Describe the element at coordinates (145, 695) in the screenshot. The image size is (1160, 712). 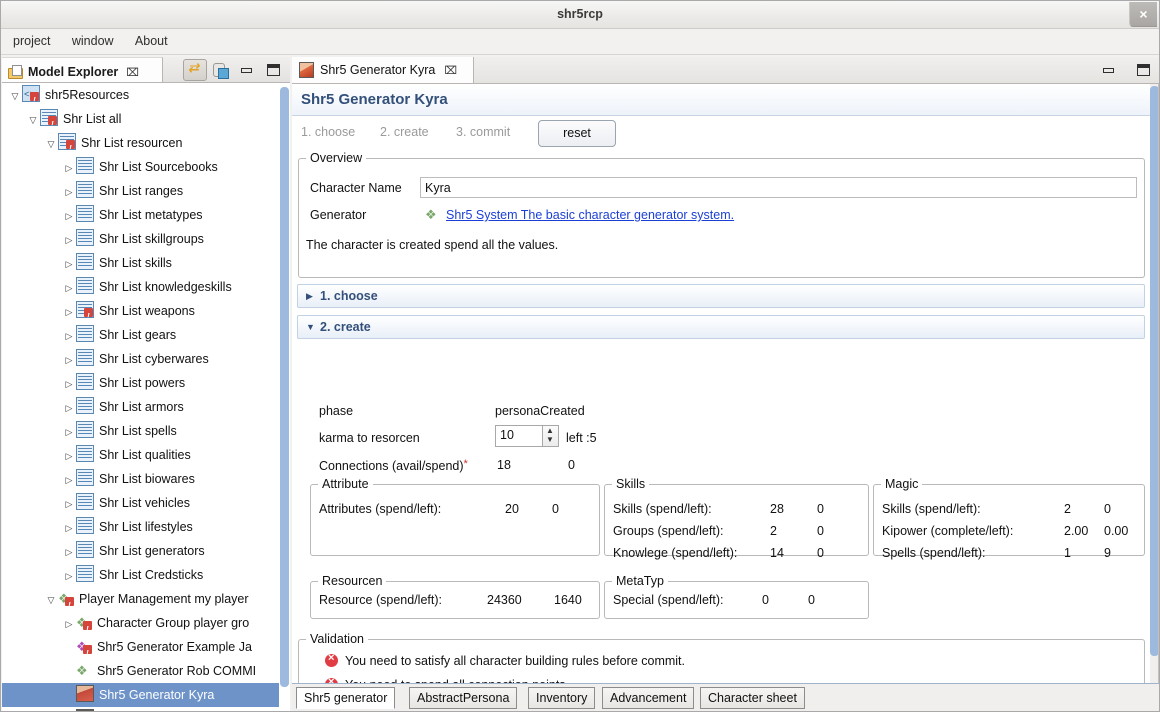
I see `tree-item: Shr5 Generator Kyra` at that location.